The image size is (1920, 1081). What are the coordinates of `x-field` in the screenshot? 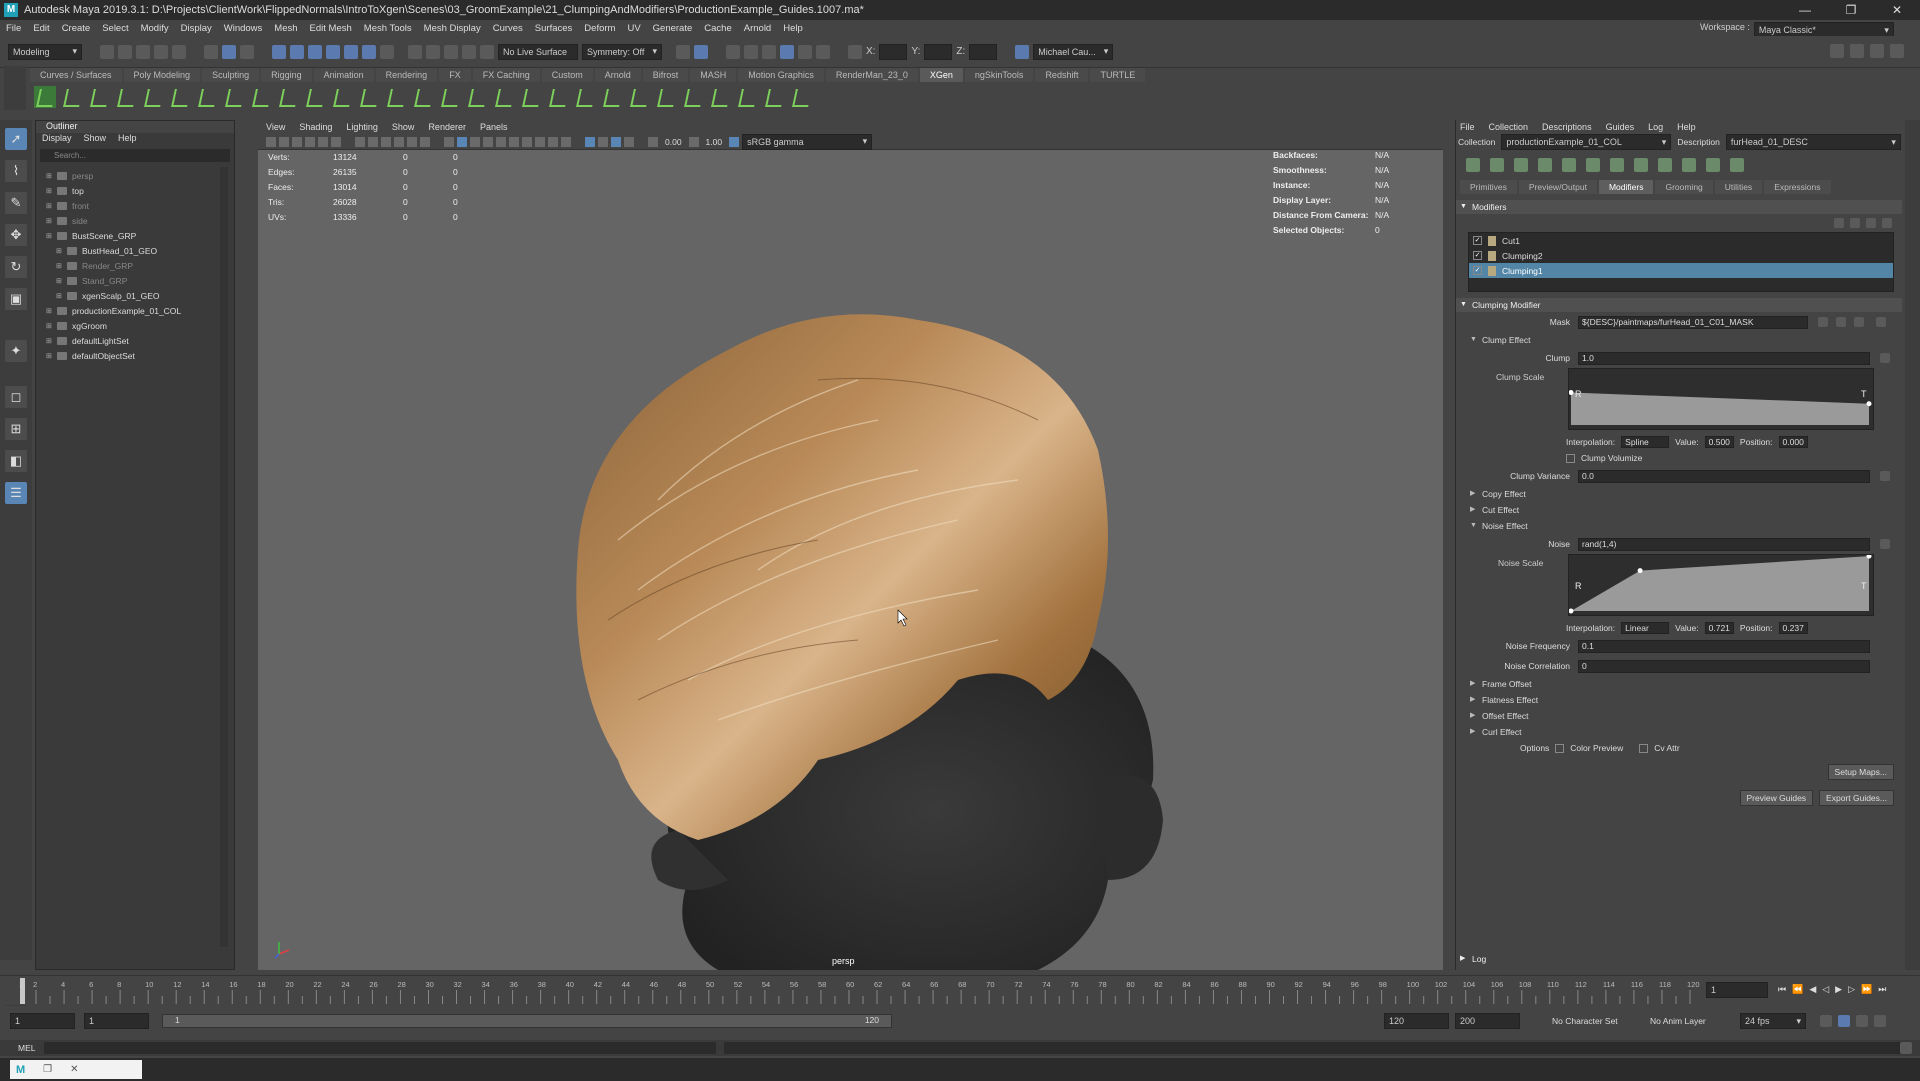 It's located at (893, 51).